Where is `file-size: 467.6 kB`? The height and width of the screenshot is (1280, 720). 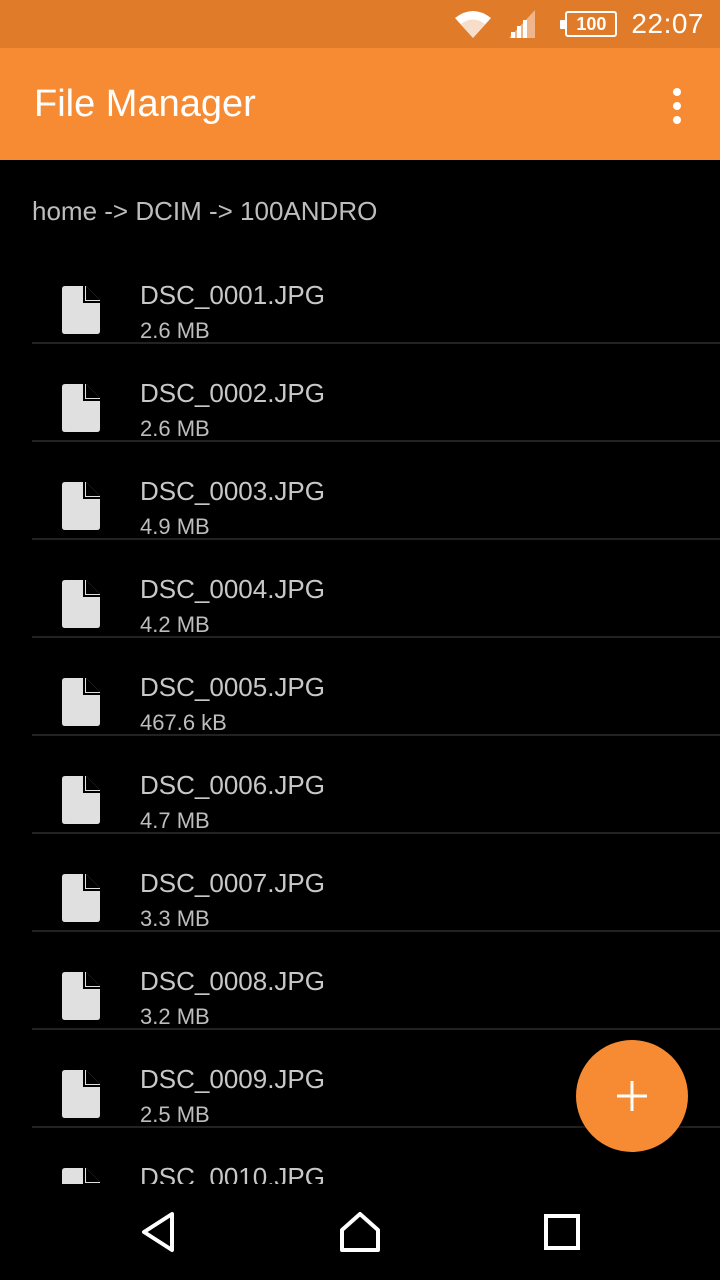 file-size: 467.6 kB is located at coordinates (183, 722).